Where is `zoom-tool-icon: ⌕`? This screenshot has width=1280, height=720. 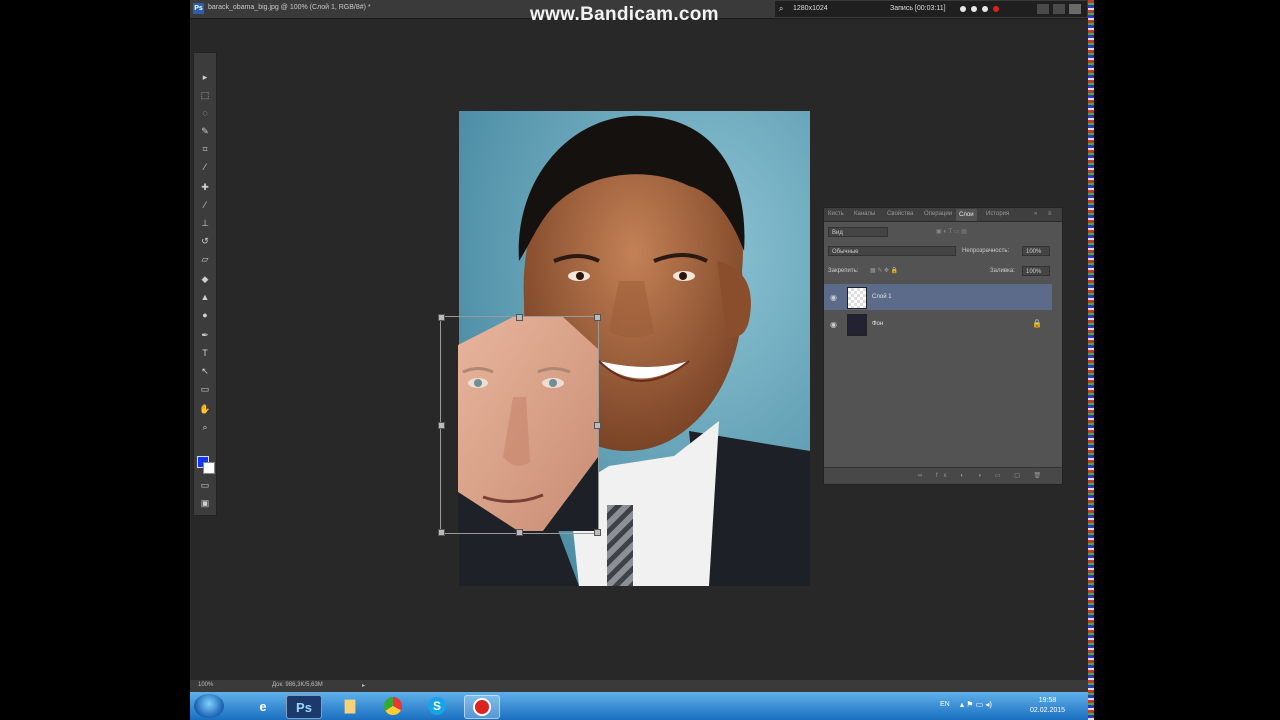 zoom-tool-icon: ⌕ is located at coordinates (205, 427).